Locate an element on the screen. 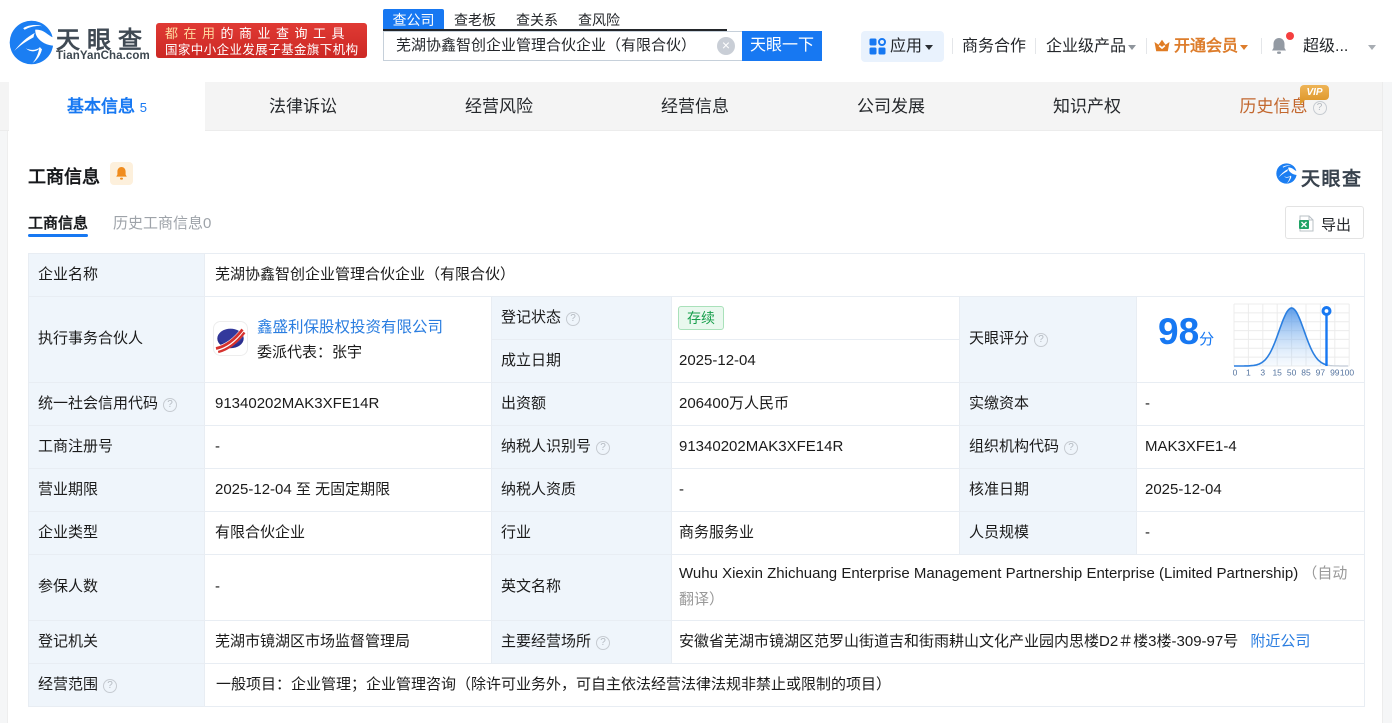 This screenshot has height=723, width=1392. svg-text: 99 is located at coordinates (1335, 373).